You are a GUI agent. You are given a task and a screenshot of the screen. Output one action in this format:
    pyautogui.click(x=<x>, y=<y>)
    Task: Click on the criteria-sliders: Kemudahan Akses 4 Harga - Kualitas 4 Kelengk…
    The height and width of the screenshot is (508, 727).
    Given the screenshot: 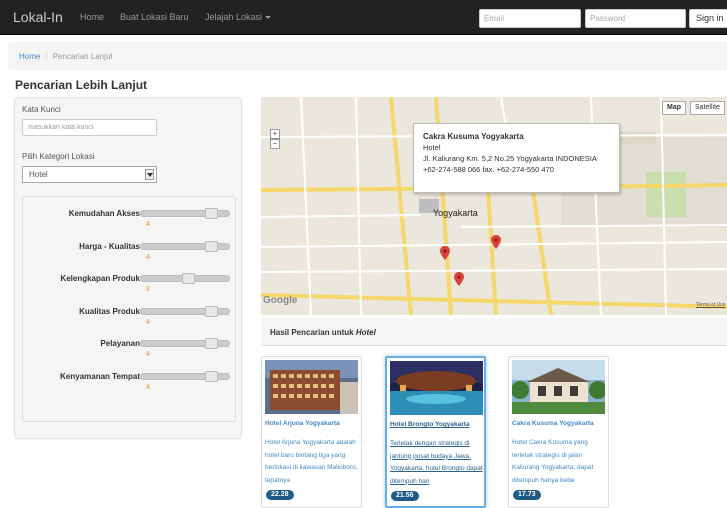 What is the action you would take?
    pyautogui.click(x=129, y=309)
    